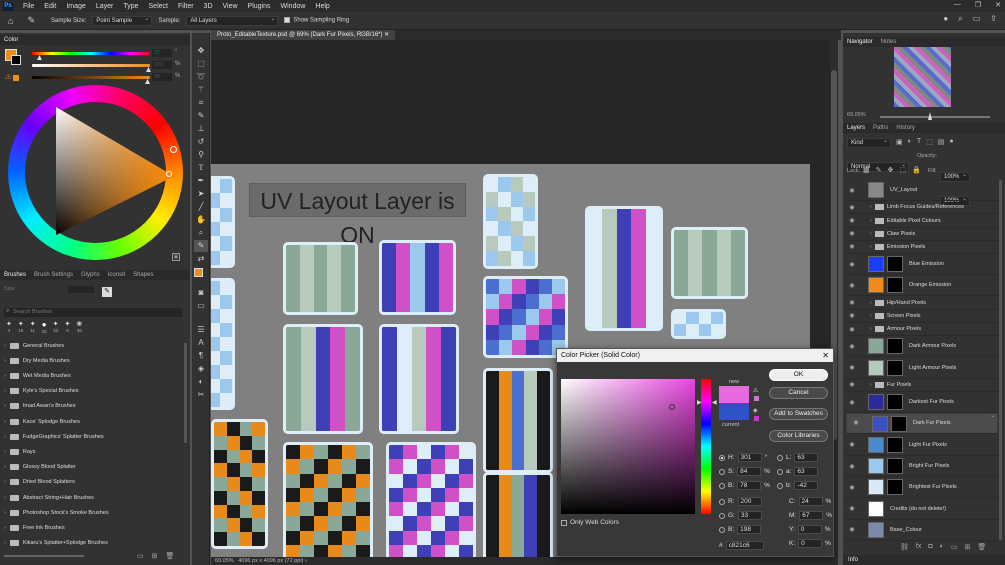  I want to click on brush-folder: › Glossy Blood Splatter, so click(93, 467).